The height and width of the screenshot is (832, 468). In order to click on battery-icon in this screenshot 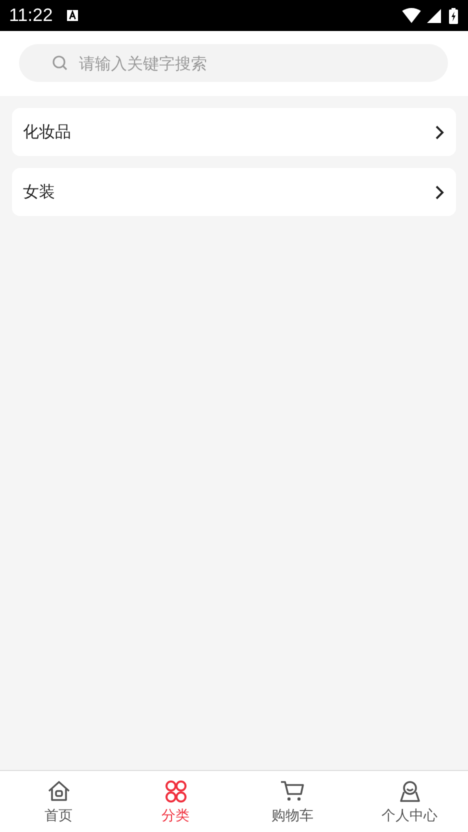, I will do `click(453, 16)`.